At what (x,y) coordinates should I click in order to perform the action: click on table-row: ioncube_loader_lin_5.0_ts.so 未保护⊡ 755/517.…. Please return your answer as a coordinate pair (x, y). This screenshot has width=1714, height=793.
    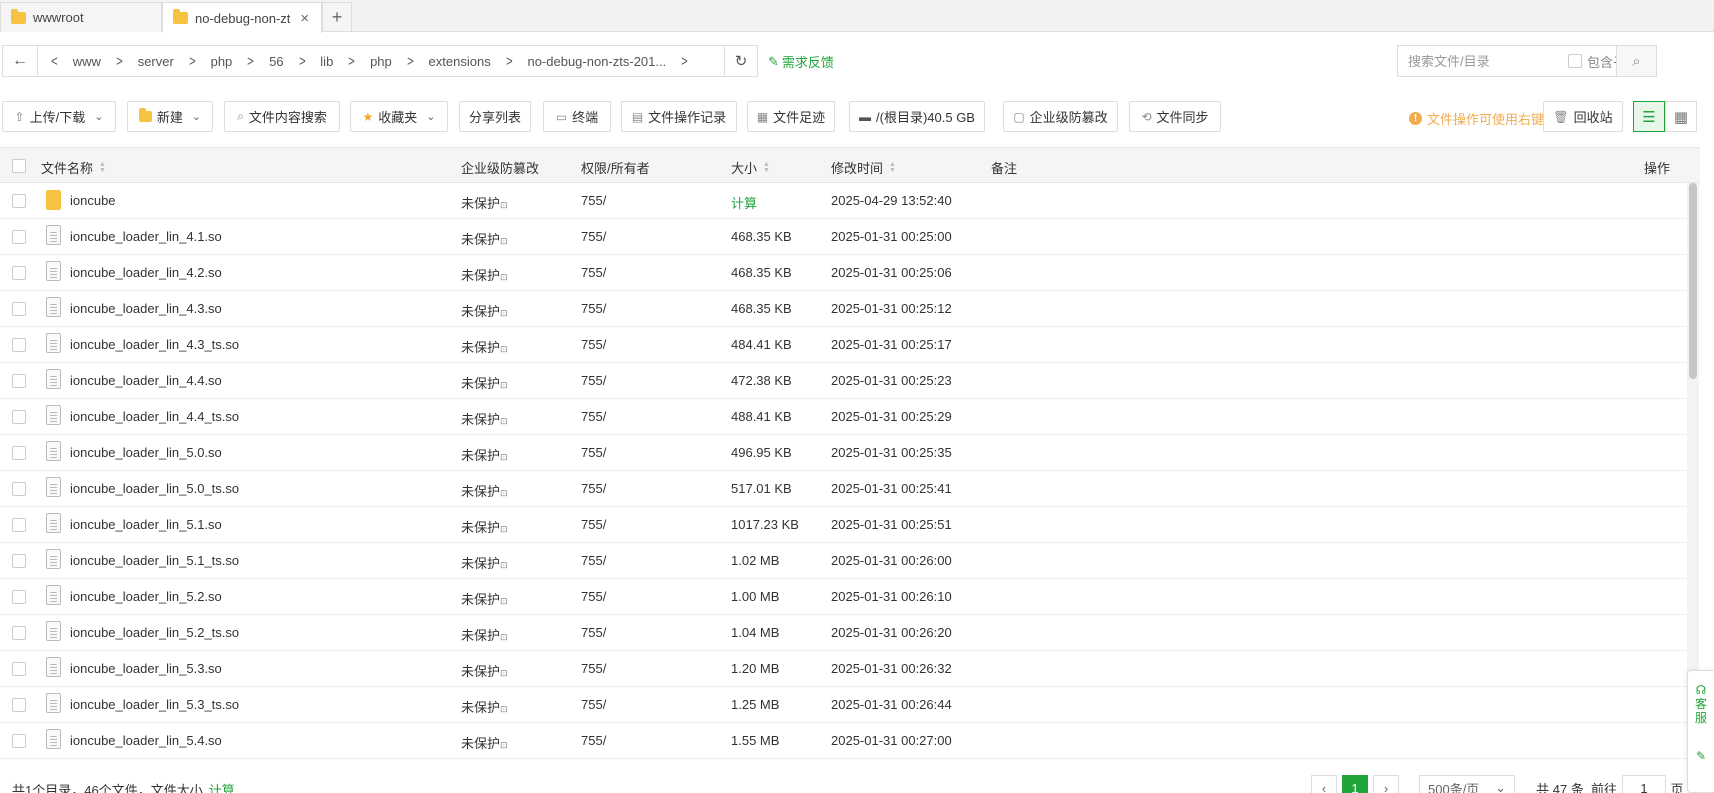
    Looking at the image, I should click on (844, 489).